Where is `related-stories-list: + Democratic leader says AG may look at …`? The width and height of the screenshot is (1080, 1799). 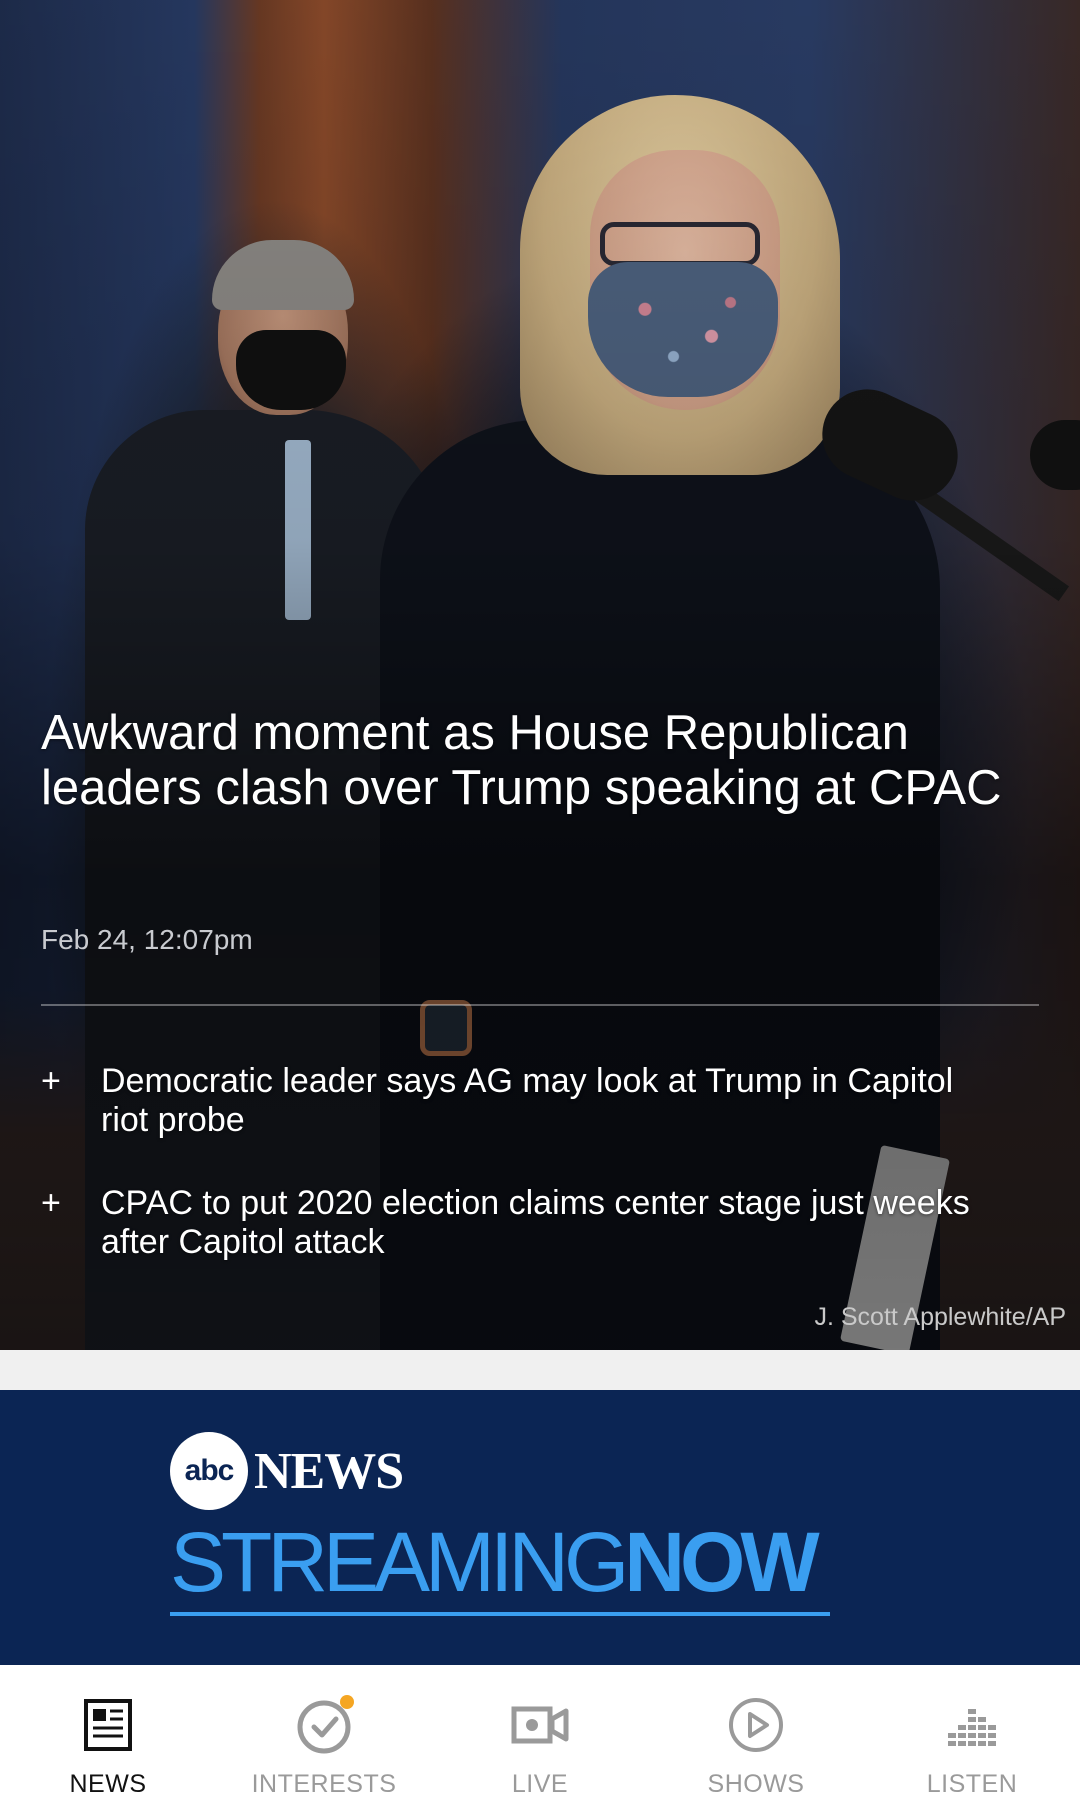 related-stories-list: + Democratic leader says AG may look at … is located at coordinates (540, 1184).